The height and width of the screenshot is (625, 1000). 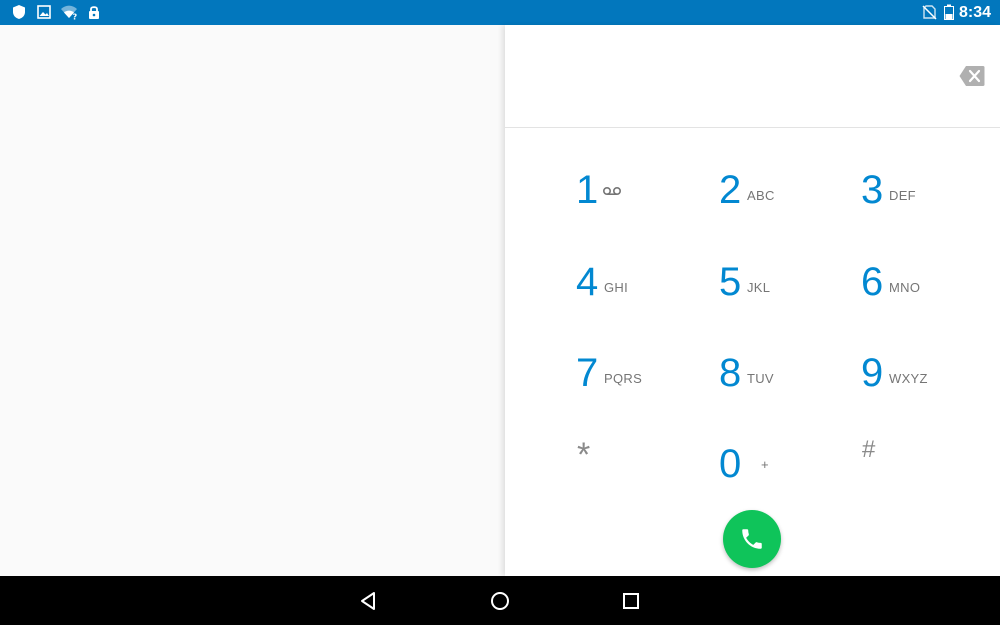 What do you see at coordinates (902, 195) in the screenshot?
I see `key-letters: DEF` at bounding box center [902, 195].